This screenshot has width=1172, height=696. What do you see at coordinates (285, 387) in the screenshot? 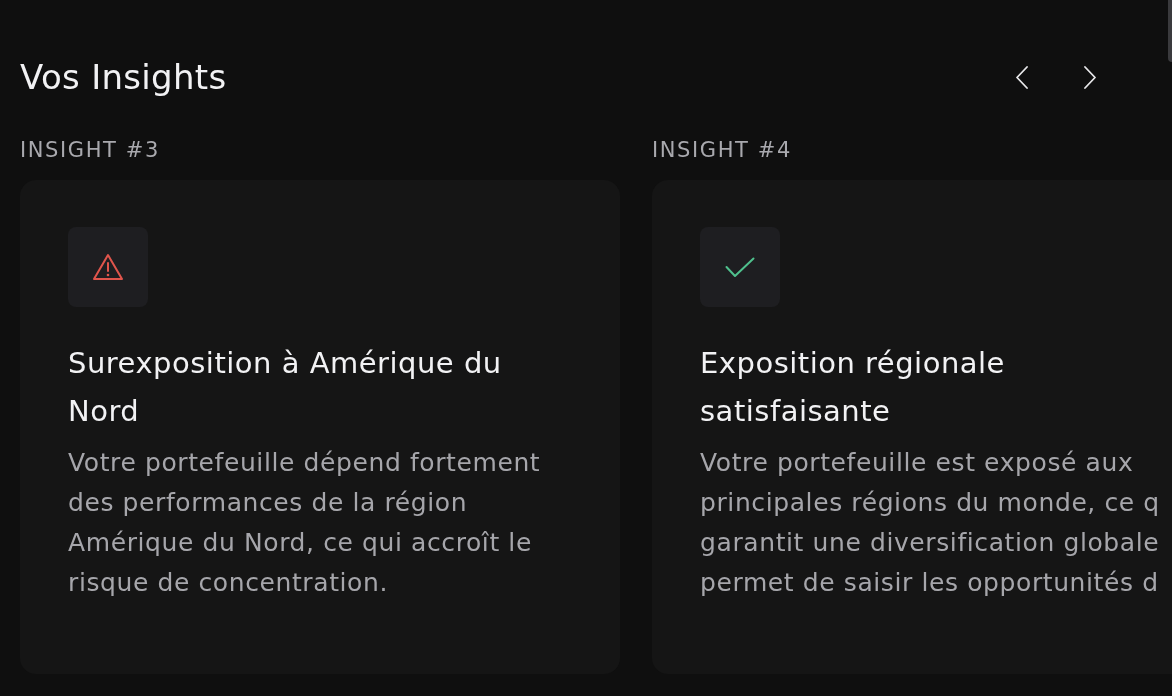
I see `insight-title: Surexposition à Amérique du Nord` at bounding box center [285, 387].